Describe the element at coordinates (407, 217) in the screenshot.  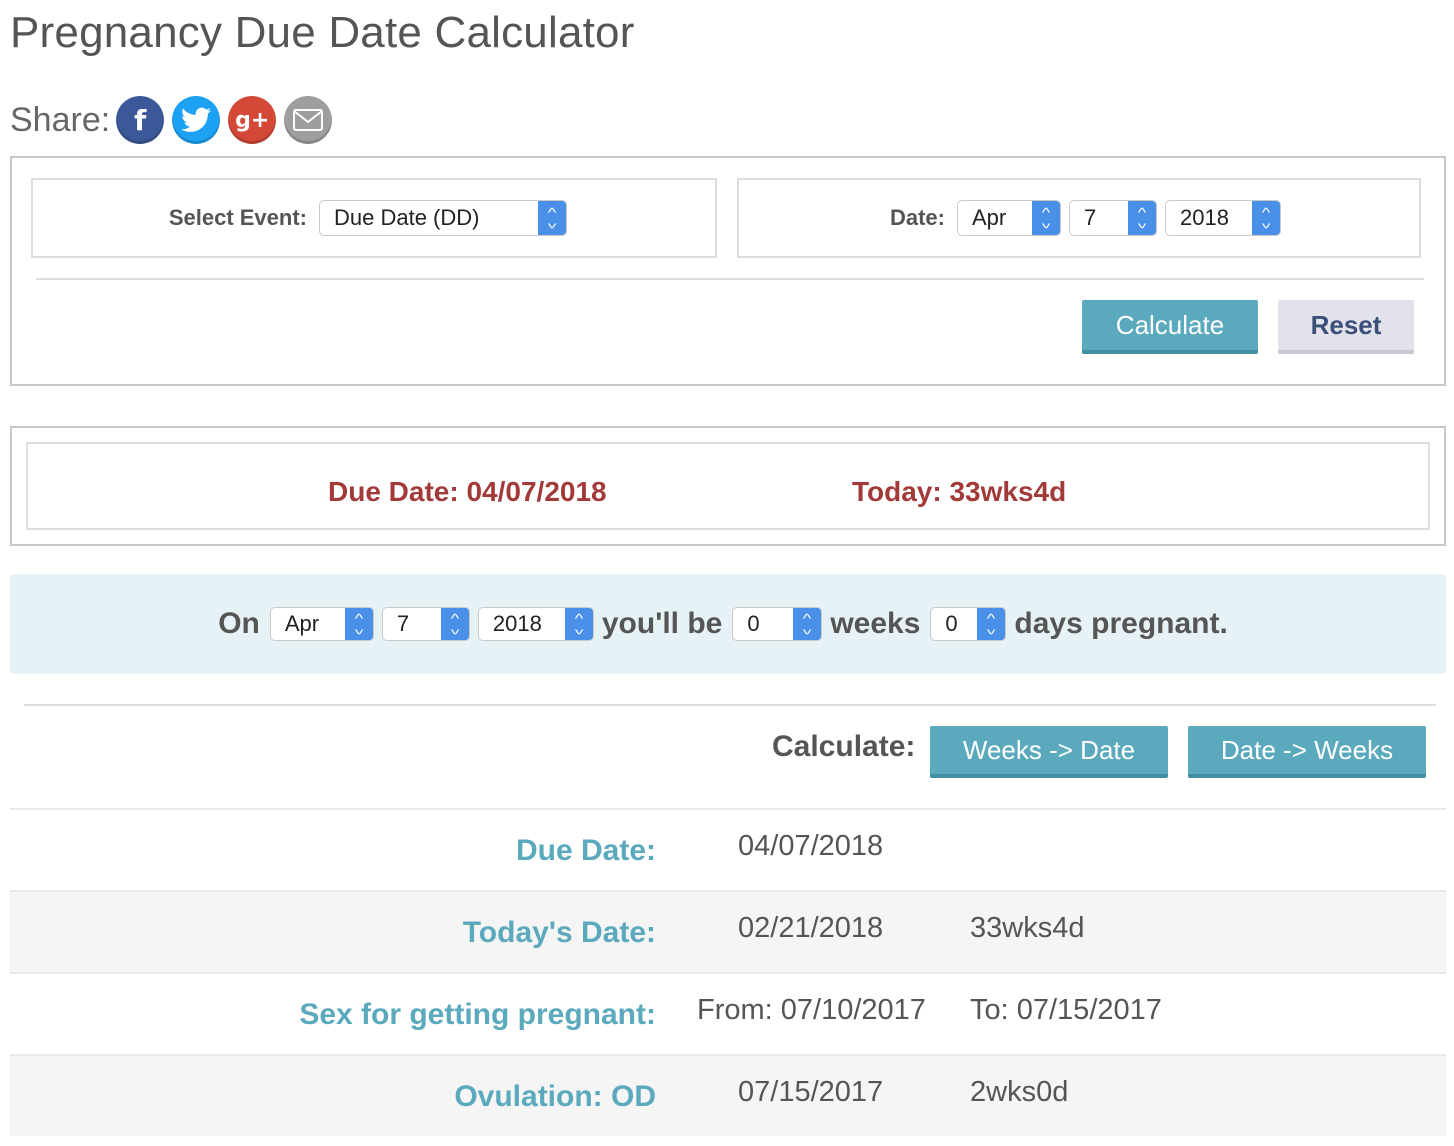
I see `event-select-value: Due Date (DD)` at that location.